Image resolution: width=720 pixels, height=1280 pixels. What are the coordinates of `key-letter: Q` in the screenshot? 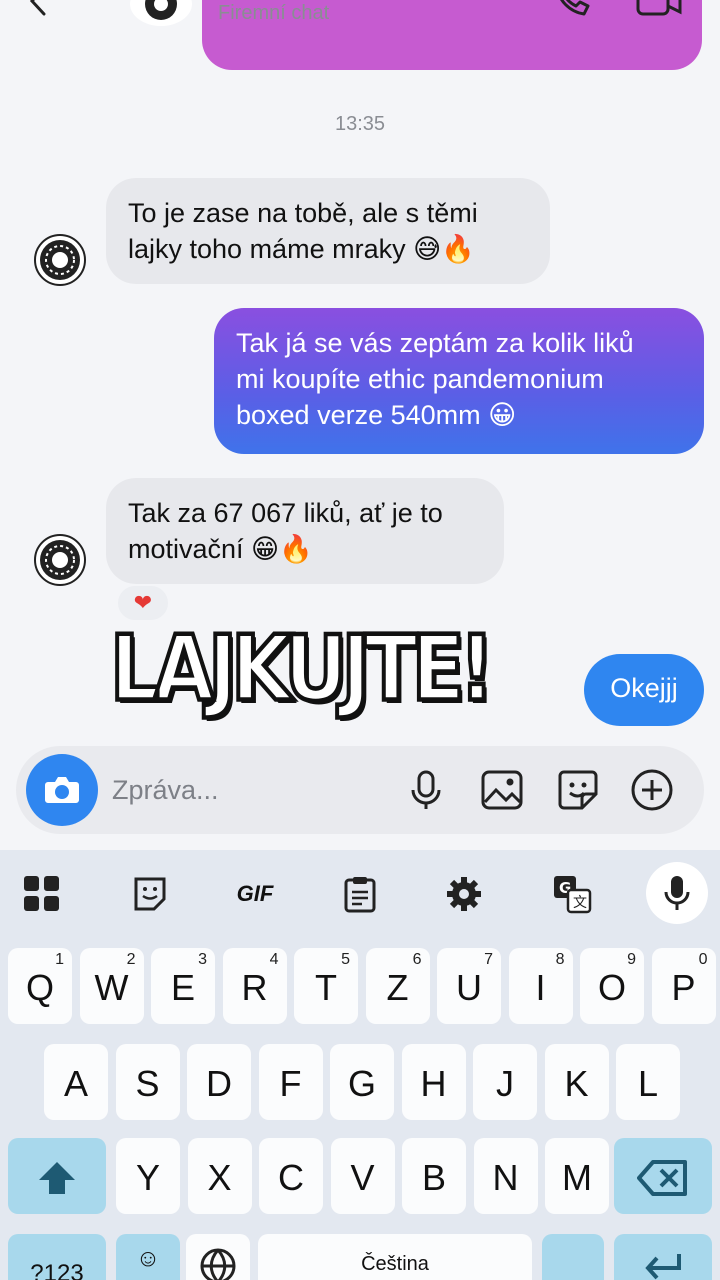 It's located at (39, 987).